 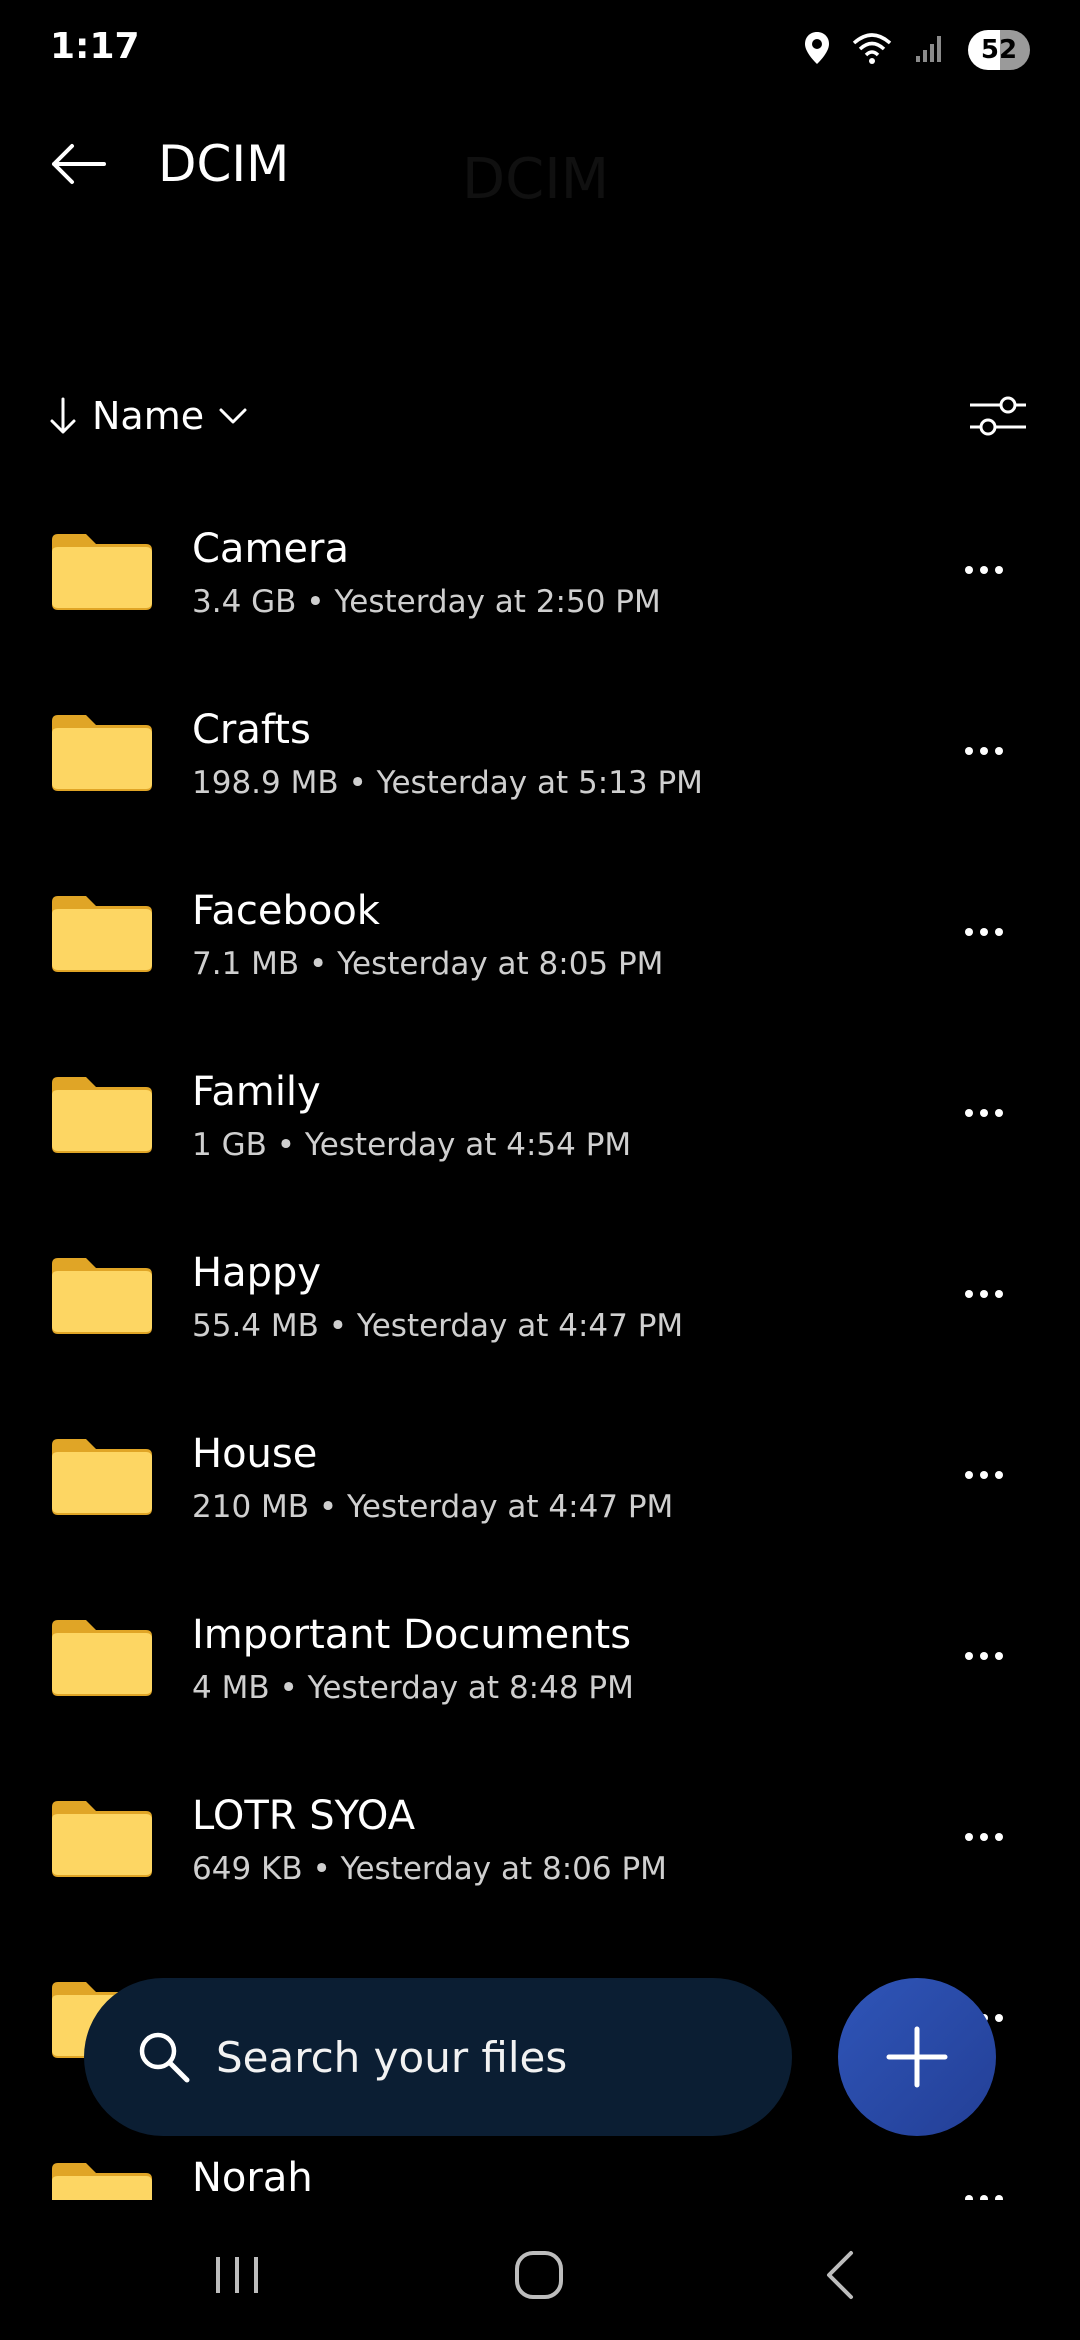 I want to click on page-title: DCIM, so click(x=224, y=164).